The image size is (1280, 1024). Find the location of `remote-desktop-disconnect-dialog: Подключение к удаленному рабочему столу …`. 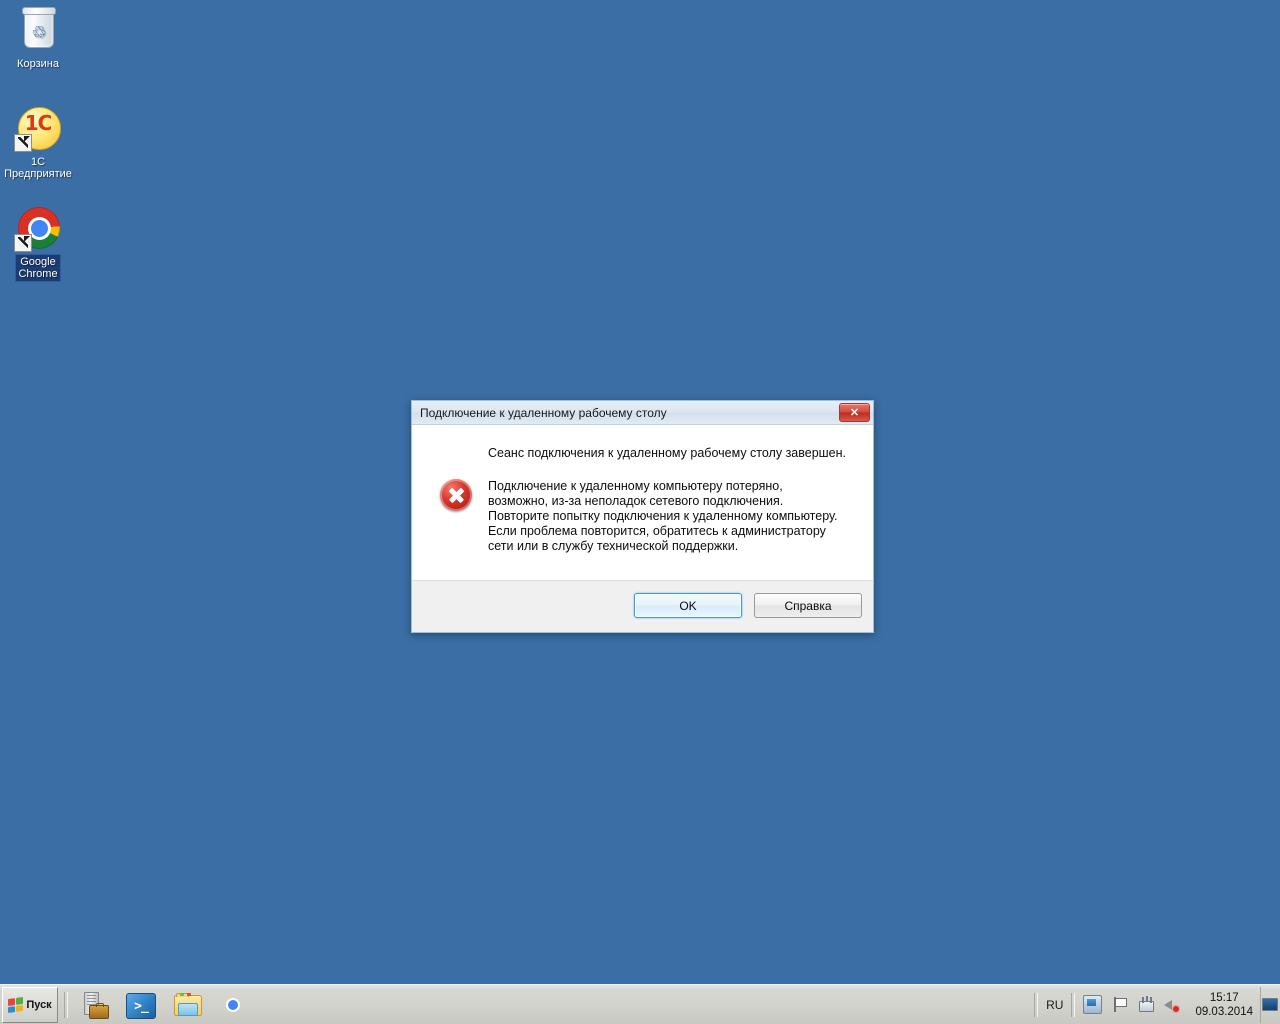

remote-desktop-disconnect-dialog: Подключение к удаленному рабочему столу … is located at coordinates (642, 516).